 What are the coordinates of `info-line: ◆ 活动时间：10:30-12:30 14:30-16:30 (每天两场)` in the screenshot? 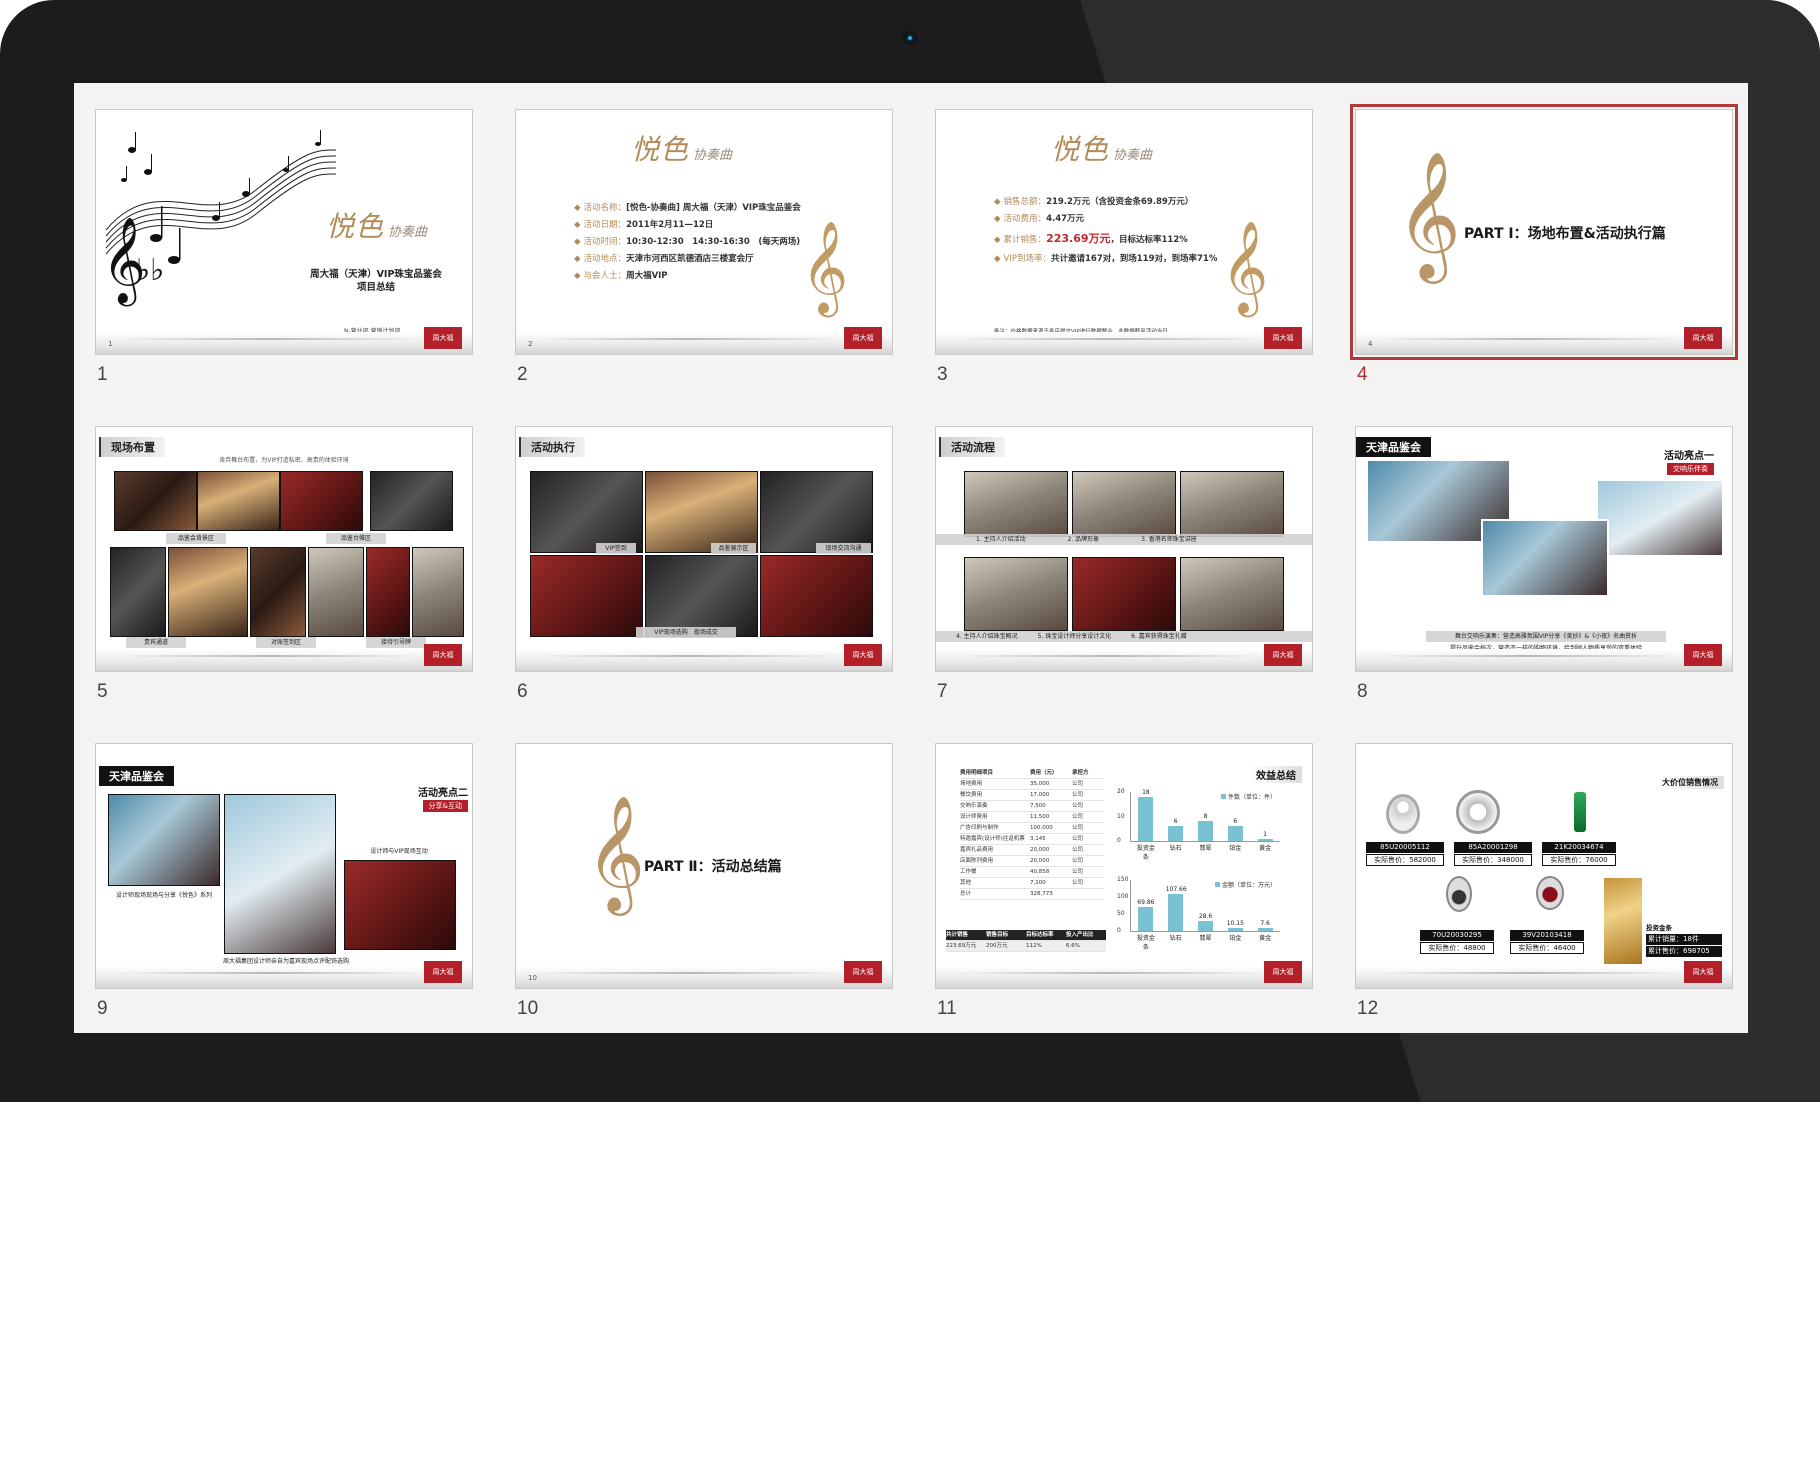 It's located at (687, 242).